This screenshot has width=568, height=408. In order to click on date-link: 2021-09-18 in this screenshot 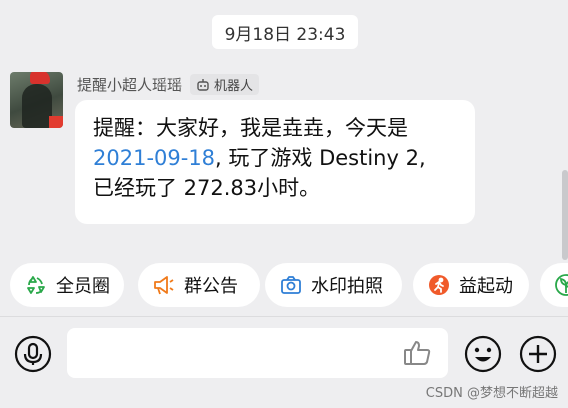, I will do `click(154, 158)`.